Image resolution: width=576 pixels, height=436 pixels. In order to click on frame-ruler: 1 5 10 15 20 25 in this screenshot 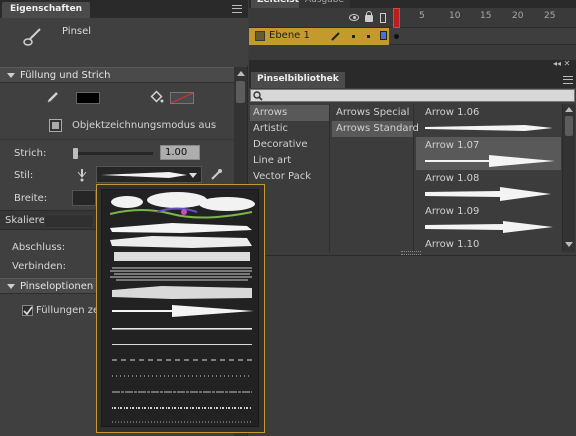, I will do `click(482, 18)`.